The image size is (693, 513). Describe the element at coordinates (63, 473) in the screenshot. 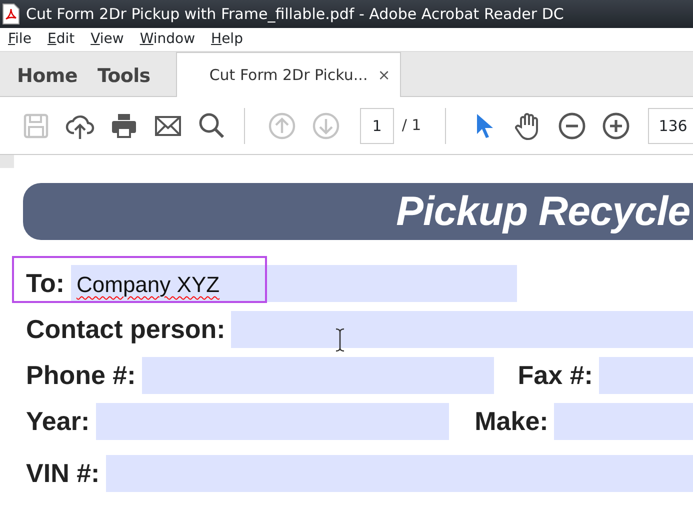

I see `field-label: VIN #:` at that location.